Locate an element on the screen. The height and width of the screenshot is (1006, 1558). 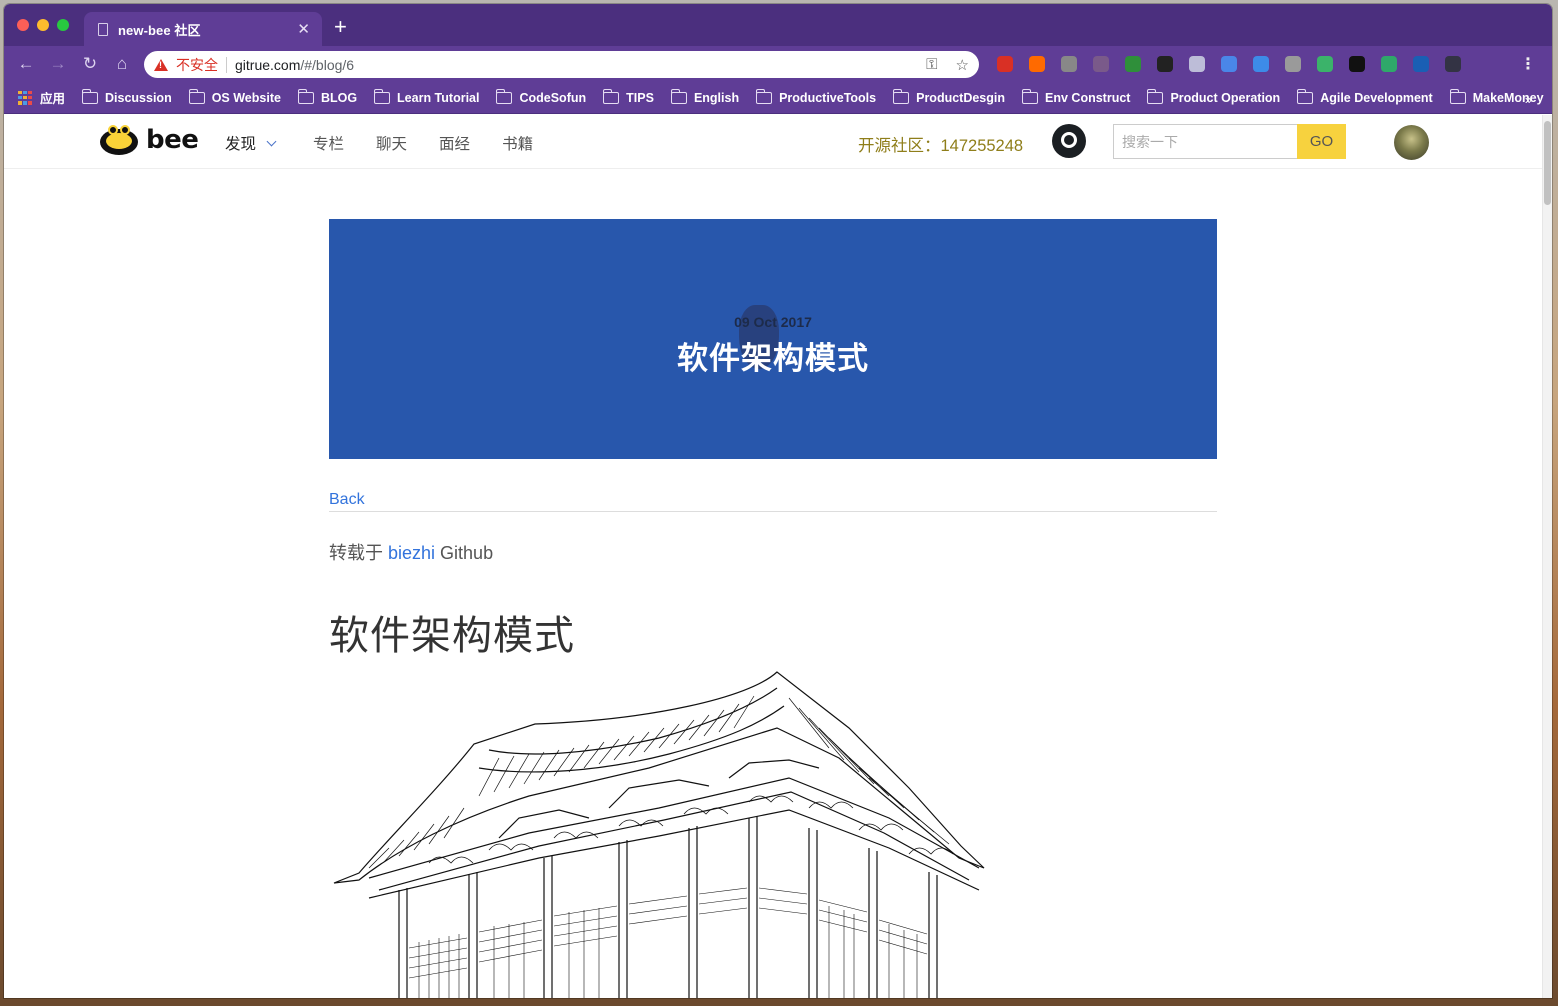
browser-menu-icon: ⋮ is located at coordinates (1528, 64).